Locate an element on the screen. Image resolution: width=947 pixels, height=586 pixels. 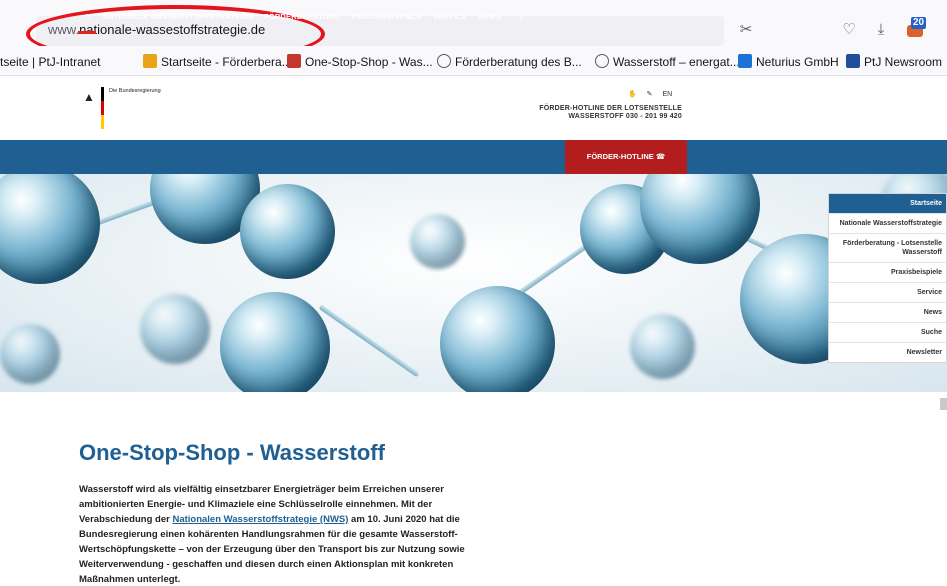
home-icon: ⌂ is located at coordinates (87, 17).